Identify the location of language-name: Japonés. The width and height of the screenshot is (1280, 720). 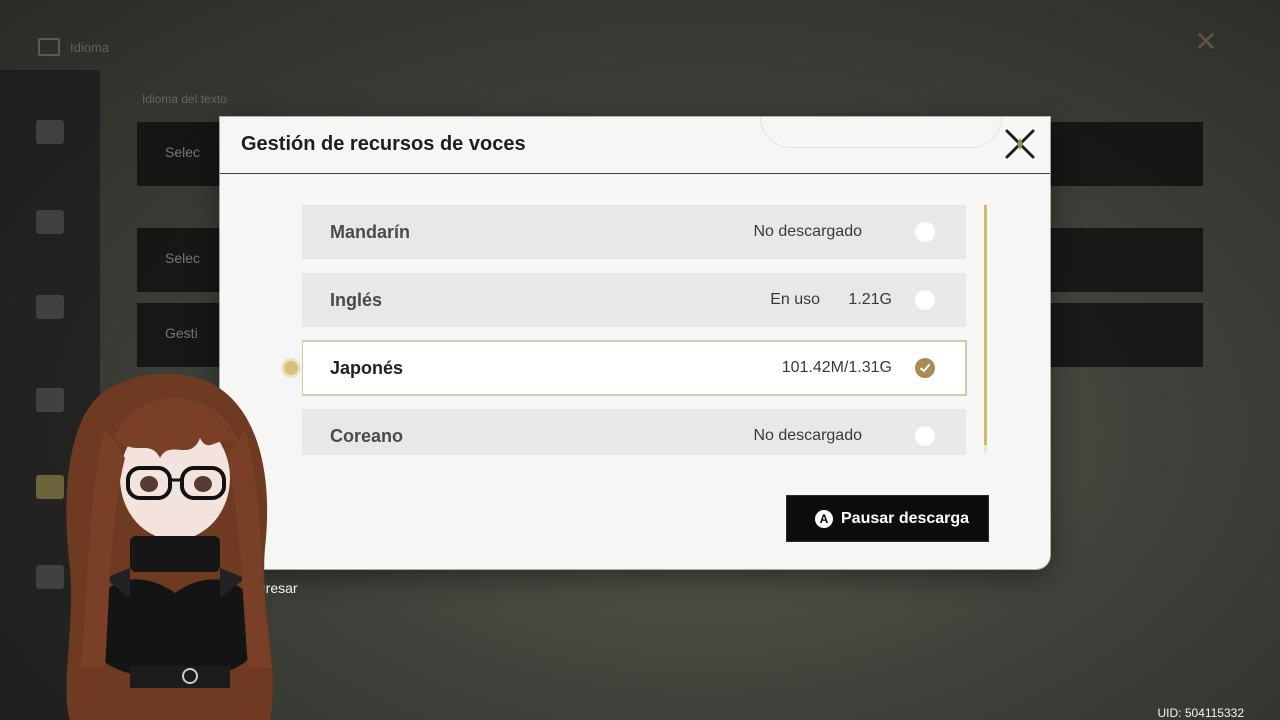
(367, 367).